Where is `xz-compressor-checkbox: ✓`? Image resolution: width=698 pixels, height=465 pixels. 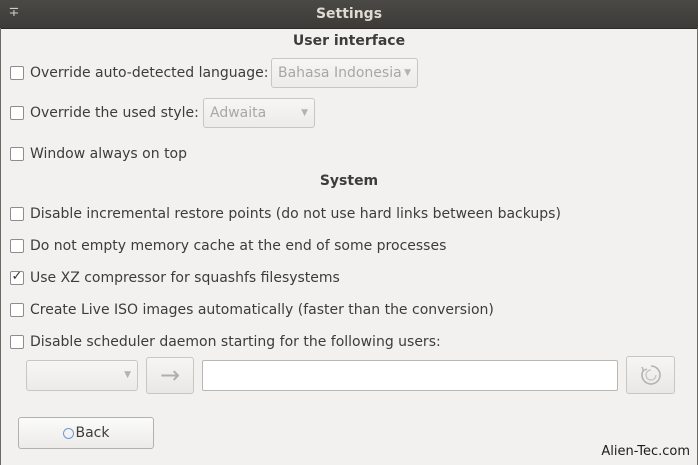 xz-compressor-checkbox: ✓ is located at coordinates (17, 277).